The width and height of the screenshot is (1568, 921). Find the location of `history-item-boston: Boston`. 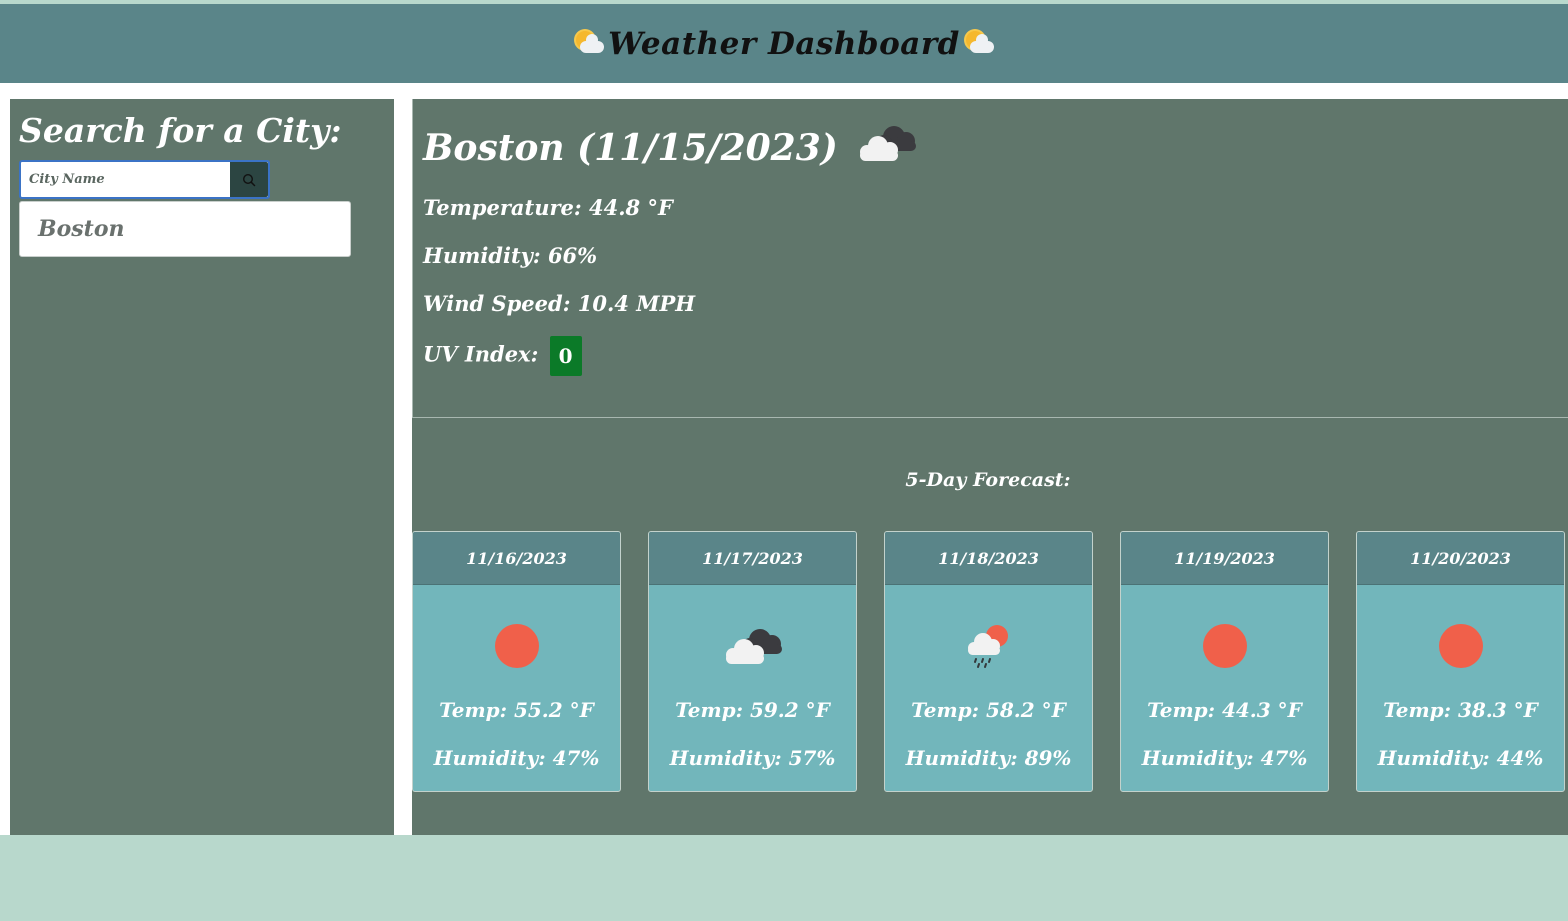

history-item-boston: Boston is located at coordinates (185, 229).